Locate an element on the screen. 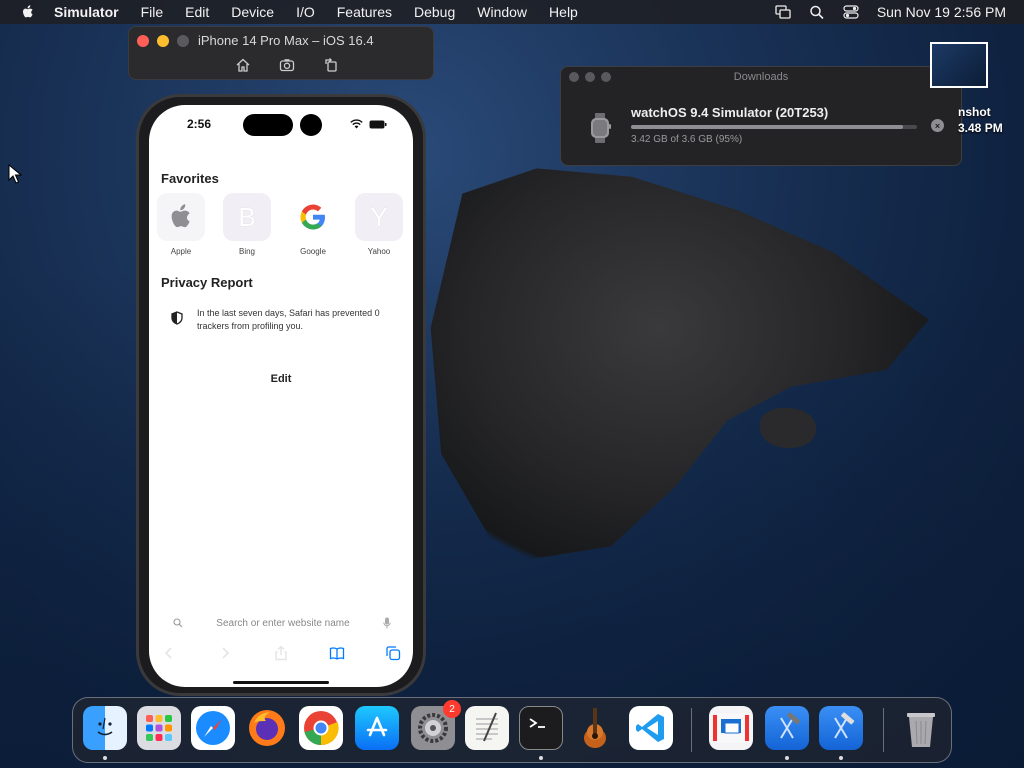  bookmarks-icon is located at coordinates (337, 653).